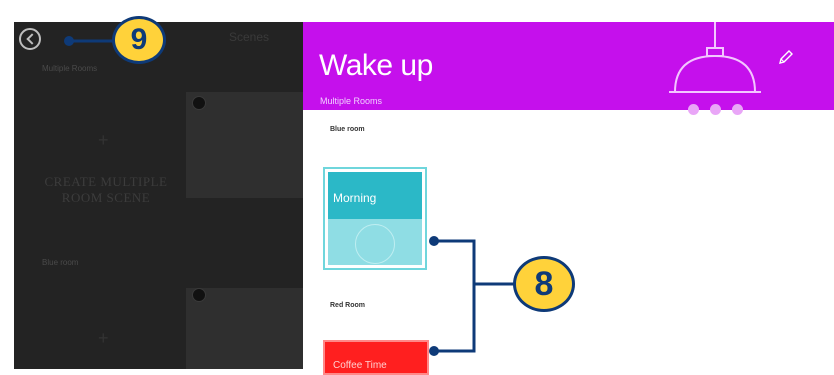 This screenshot has height=375, width=834. What do you see at coordinates (139, 40) in the screenshot?
I see `callout-badge-9: 9` at bounding box center [139, 40].